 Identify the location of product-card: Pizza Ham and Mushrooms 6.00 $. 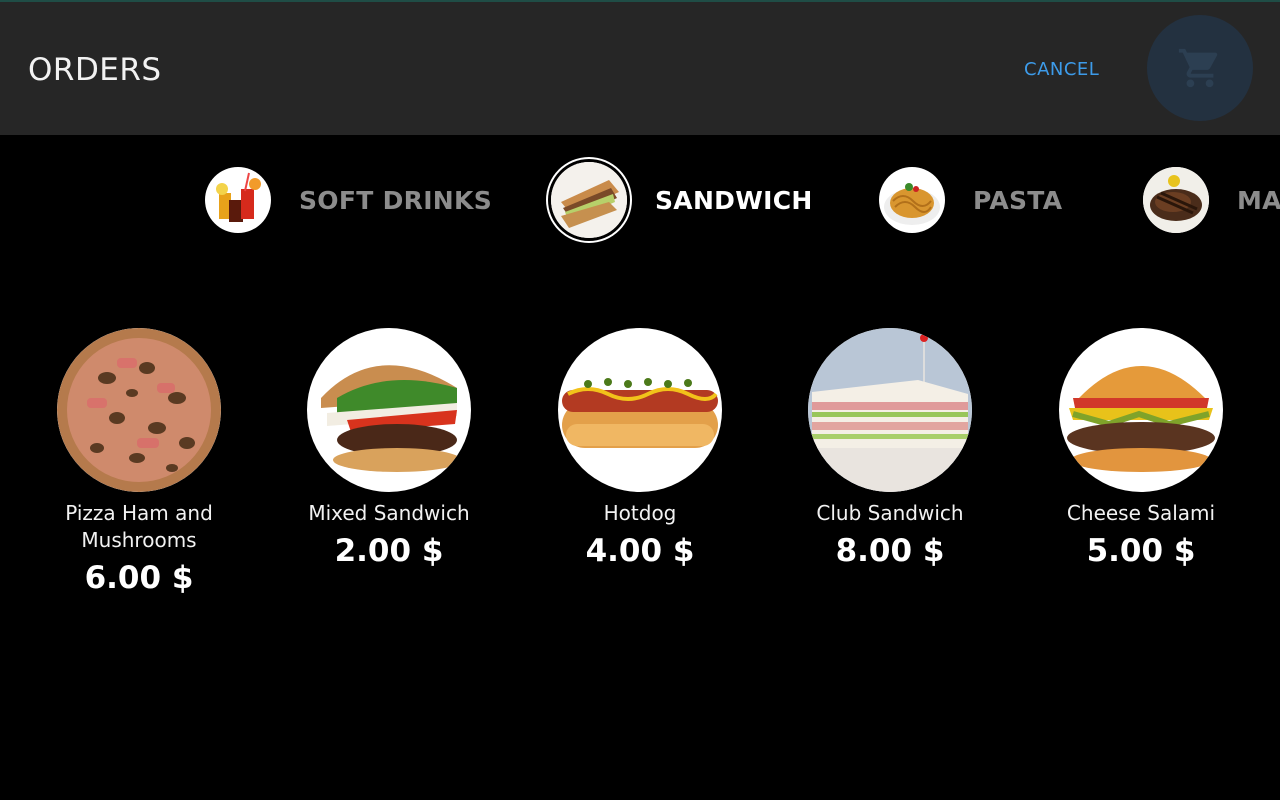
(139, 462).